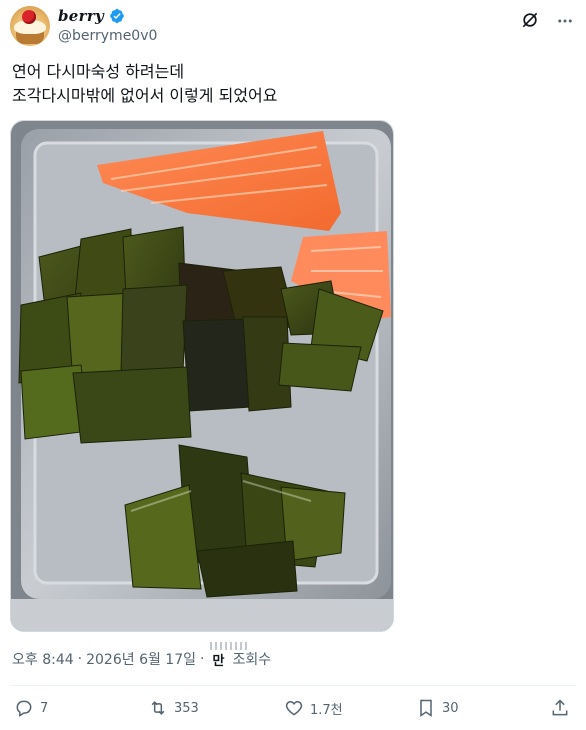 Image resolution: width=586 pixels, height=730 pixels. Describe the element at coordinates (450, 708) in the screenshot. I see `bookmark-count: 30` at that location.